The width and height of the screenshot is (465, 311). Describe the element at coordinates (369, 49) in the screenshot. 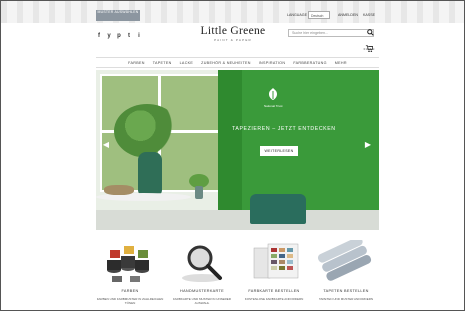

I see `cart-count: 0 Artikel` at that location.